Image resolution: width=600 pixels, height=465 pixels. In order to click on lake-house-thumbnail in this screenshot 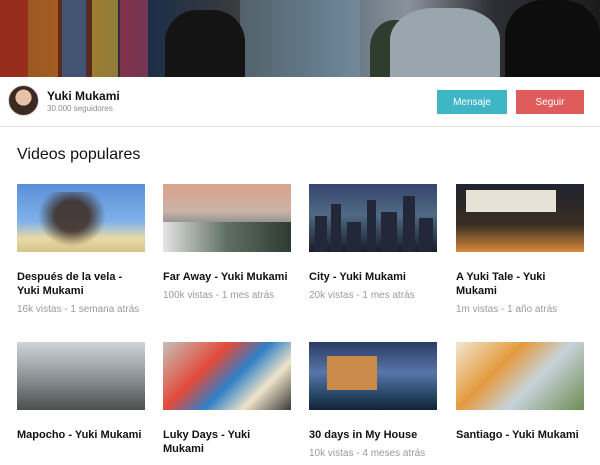, I will do `click(373, 376)`.